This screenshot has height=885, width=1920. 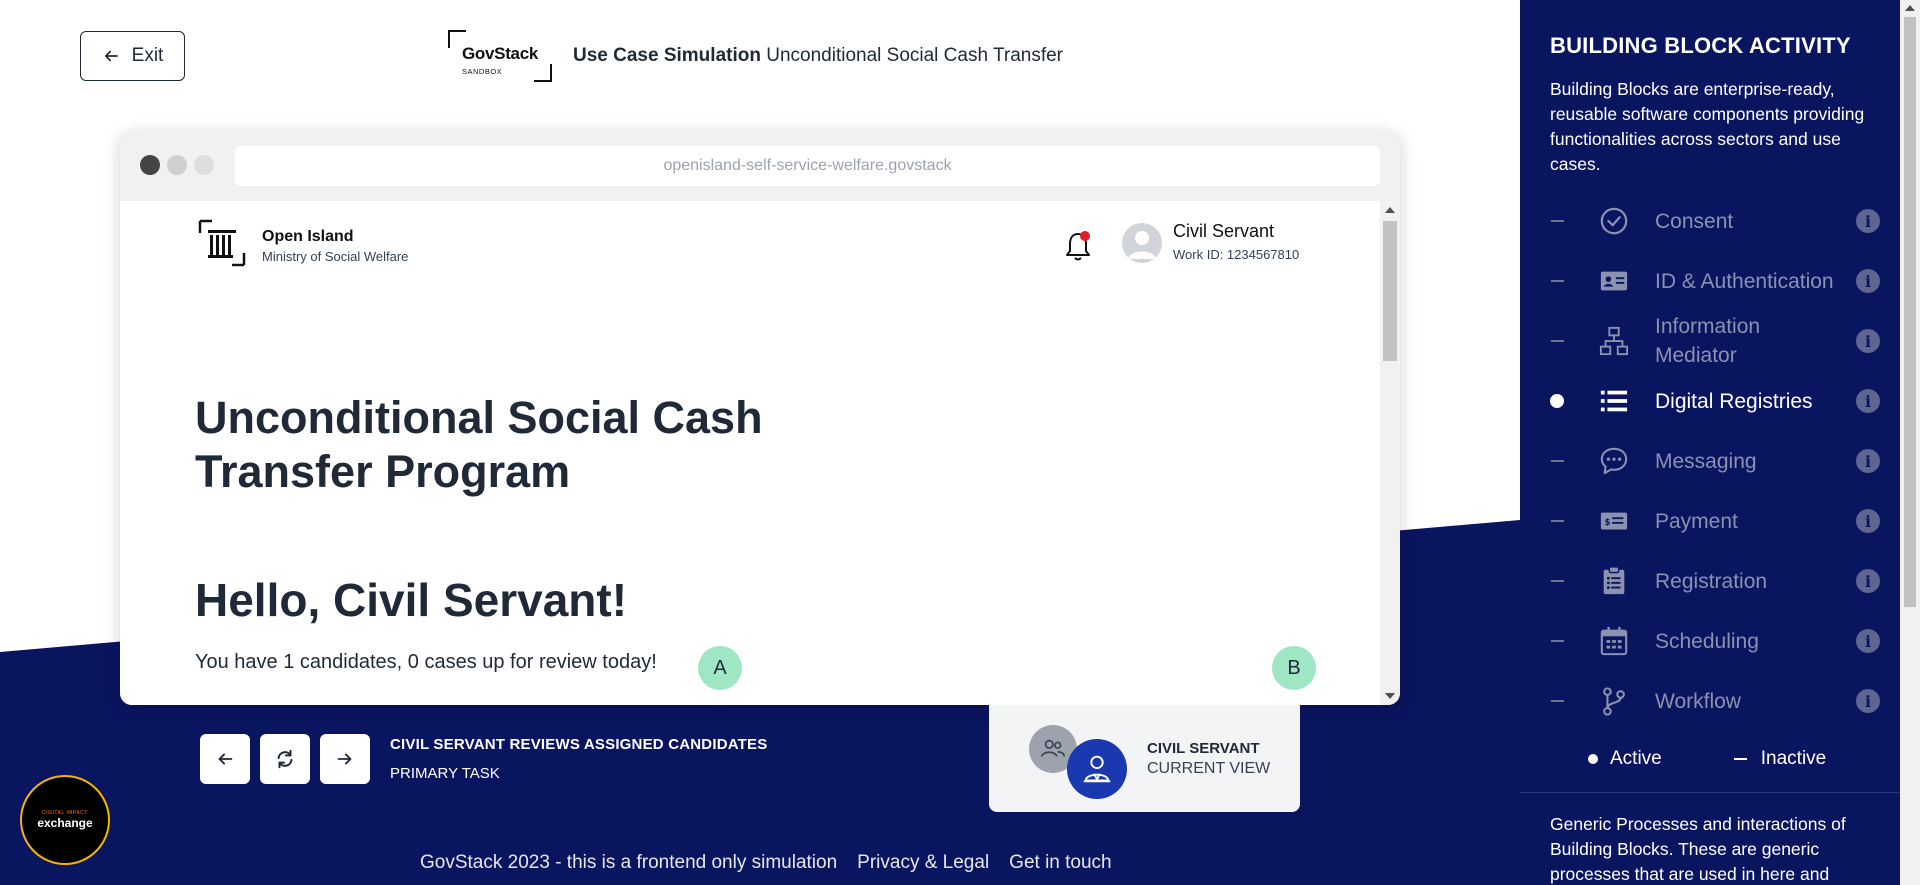 What do you see at coordinates (150, 165) in the screenshot?
I see `window-dot-close` at bounding box center [150, 165].